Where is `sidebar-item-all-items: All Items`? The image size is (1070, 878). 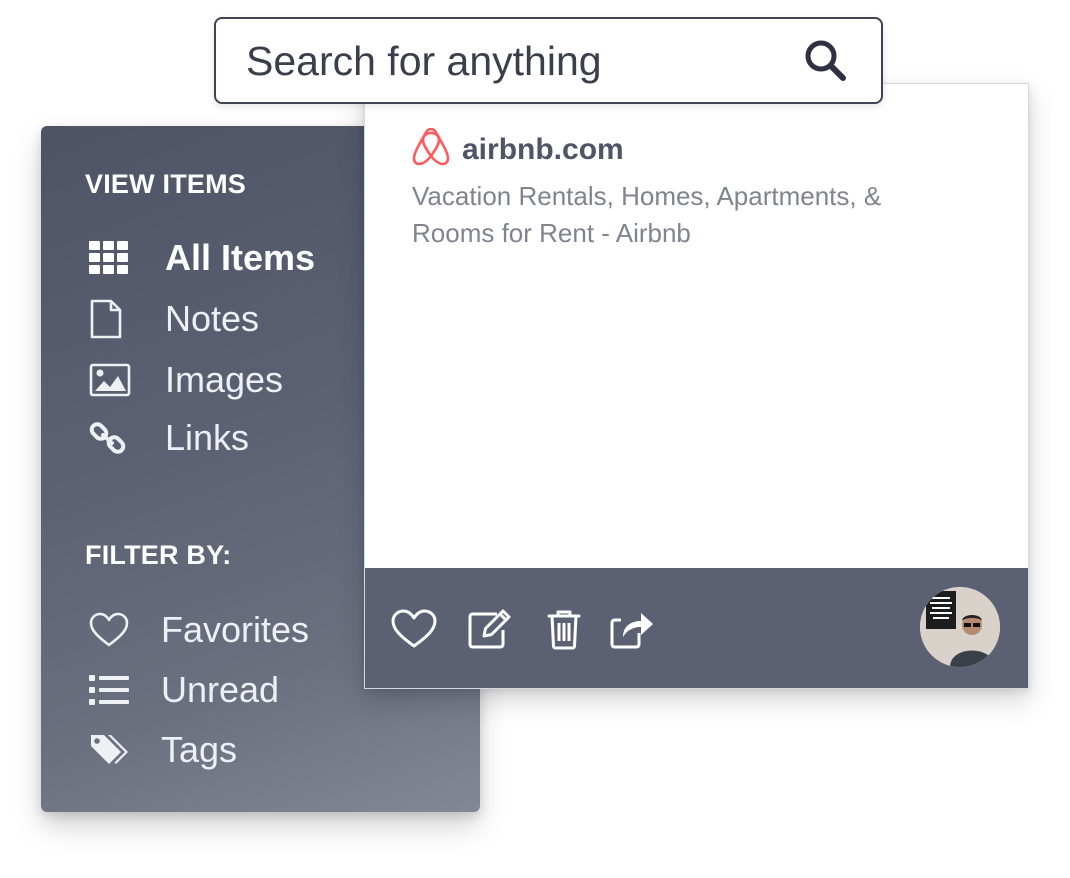
sidebar-item-all-items: All Items is located at coordinates (202, 258).